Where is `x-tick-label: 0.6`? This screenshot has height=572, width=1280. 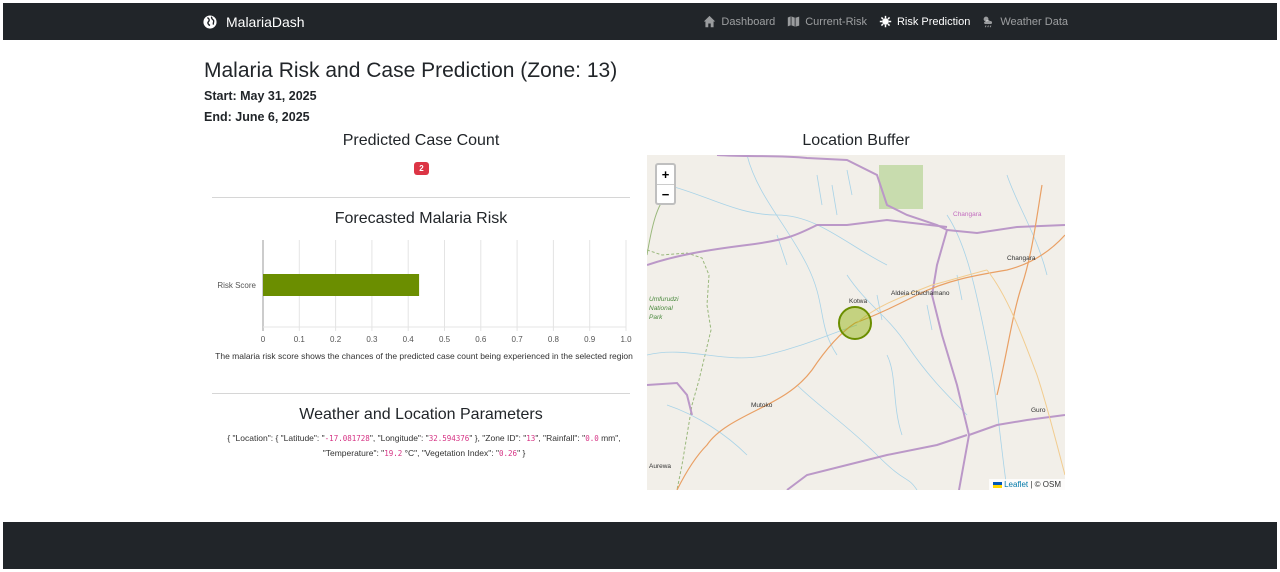
x-tick-label: 0.6 is located at coordinates (481, 339).